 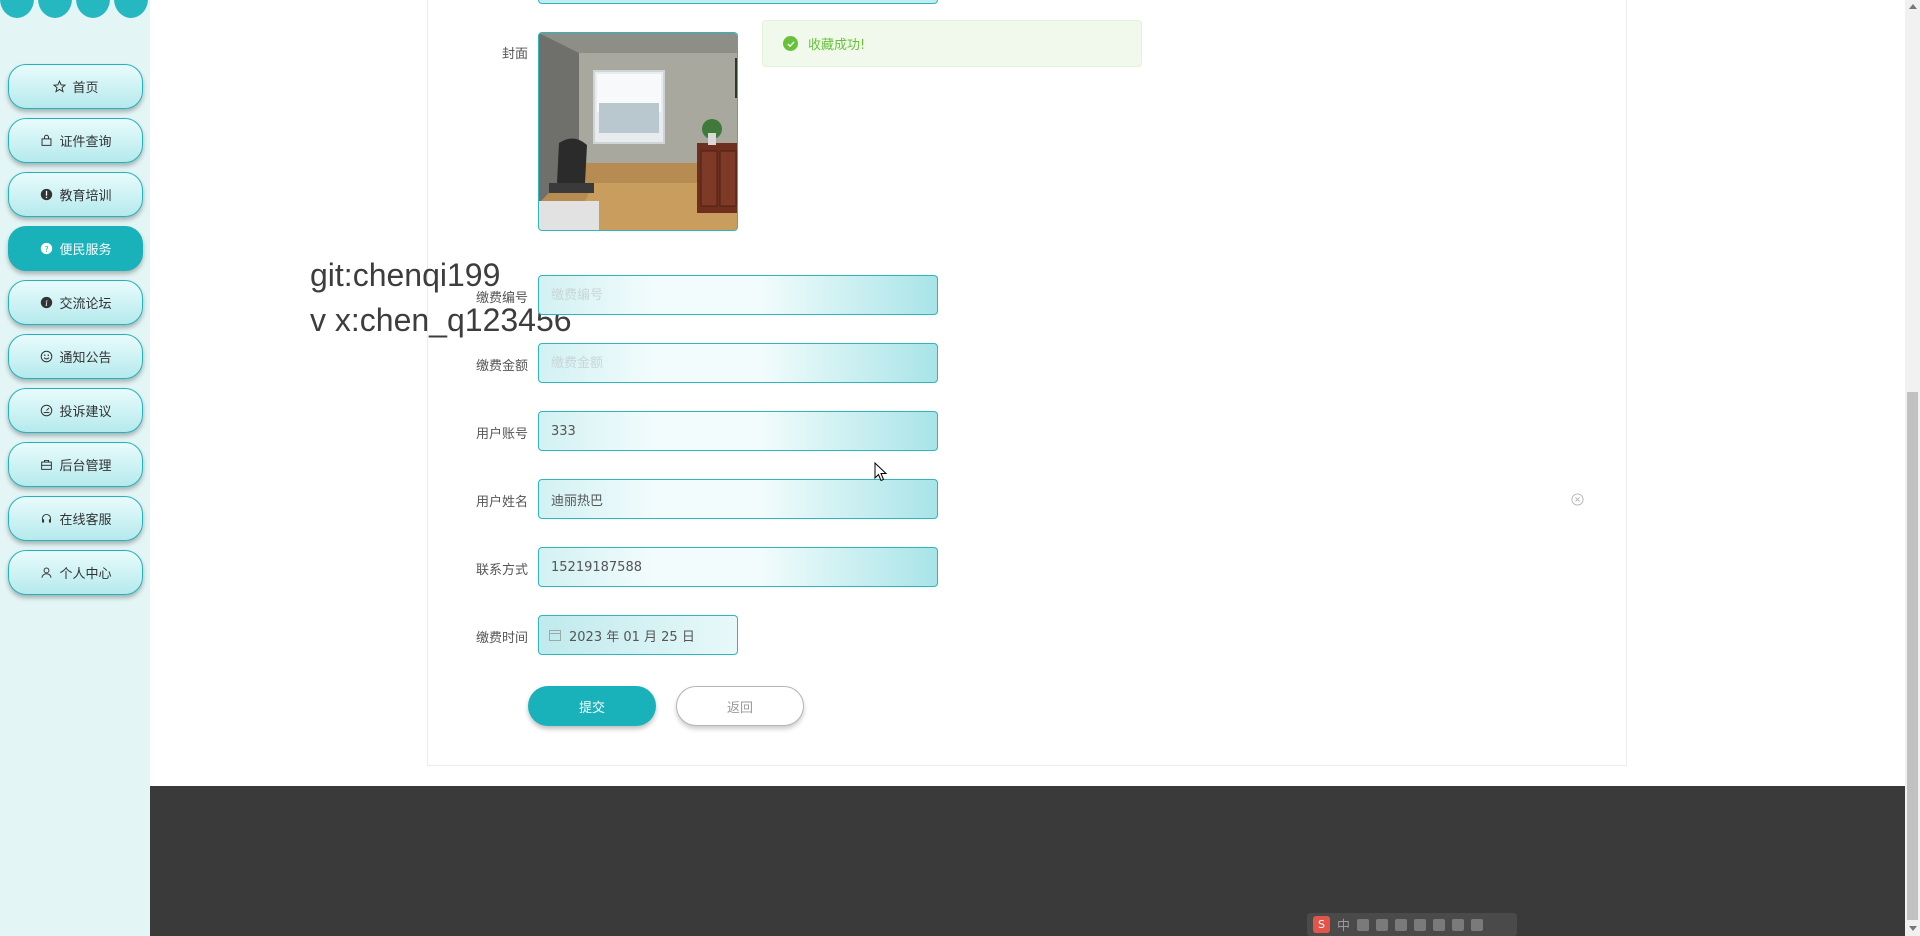 I want to click on ime-logo-icon: S, so click(x=1321, y=924).